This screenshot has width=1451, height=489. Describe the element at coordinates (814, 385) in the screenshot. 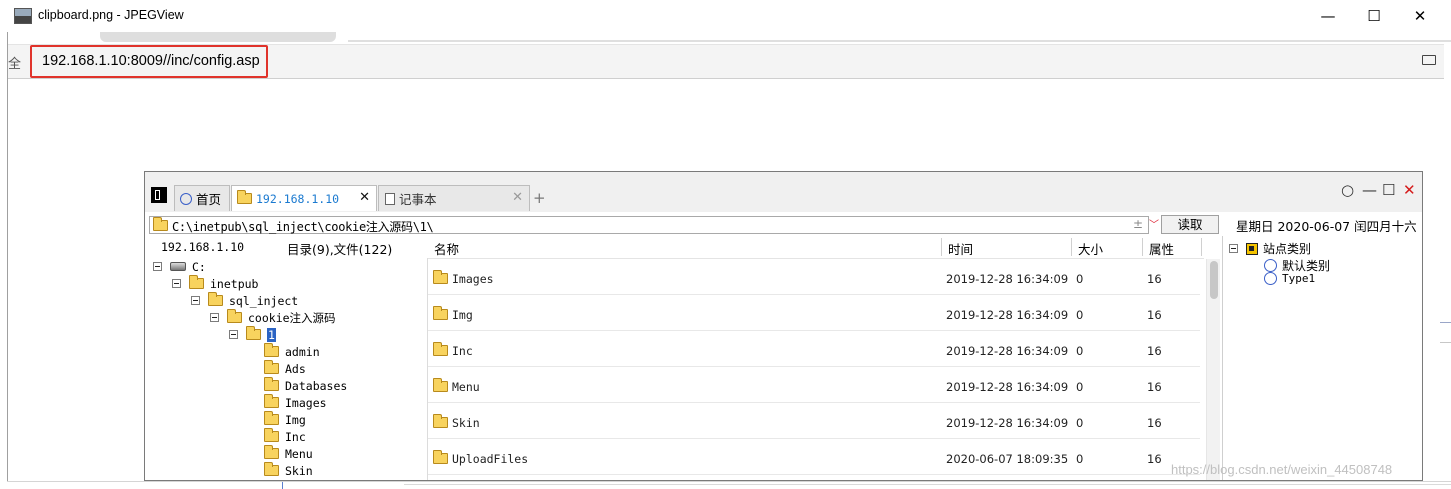

I see `file-row: Menu 2019-12-28 16:34:09 0 16` at that location.